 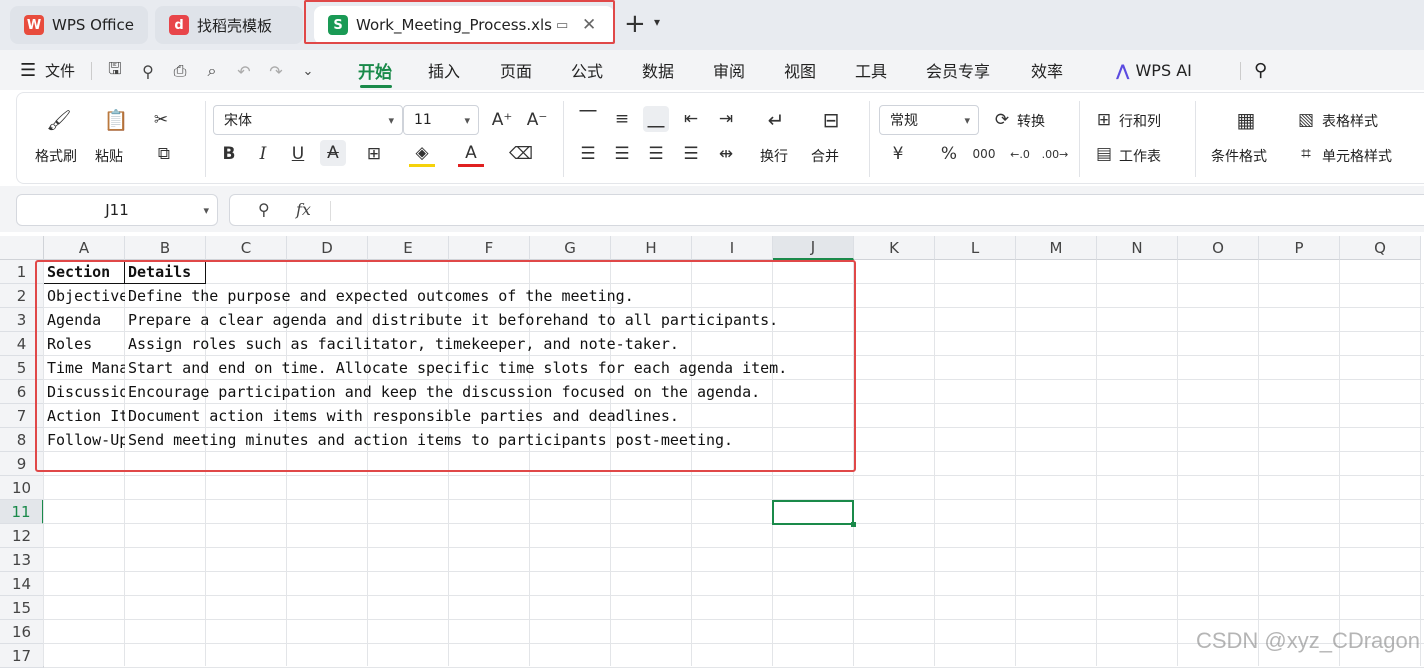 What do you see at coordinates (1306, 154) in the screenshot?
I see `cell-style-icon: ⌗` at bounding box center [1306, 154].